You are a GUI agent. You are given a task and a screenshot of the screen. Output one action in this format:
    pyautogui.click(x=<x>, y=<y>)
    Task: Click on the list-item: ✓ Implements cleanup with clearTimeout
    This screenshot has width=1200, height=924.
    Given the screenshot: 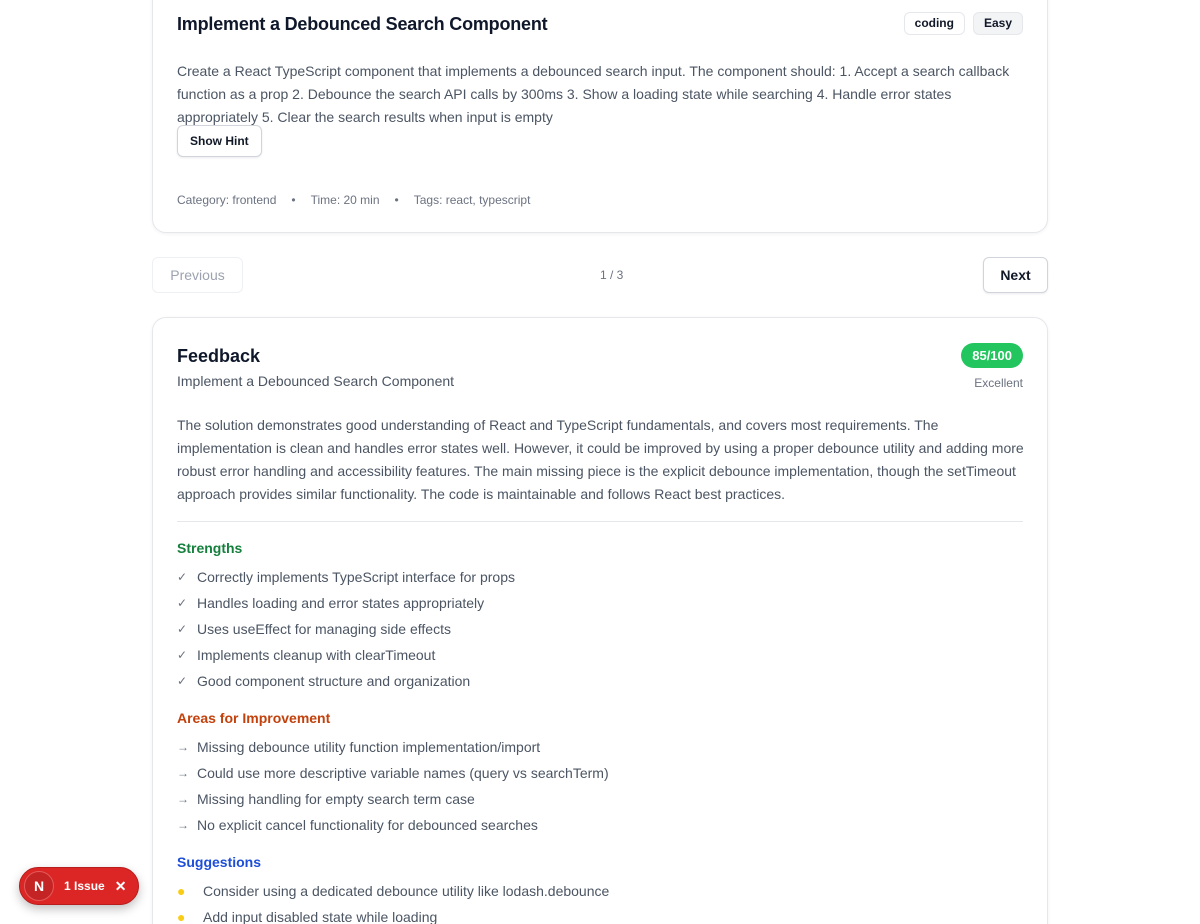 What is the action you would take?
    pyautogui.click(x=346, y=655)
    